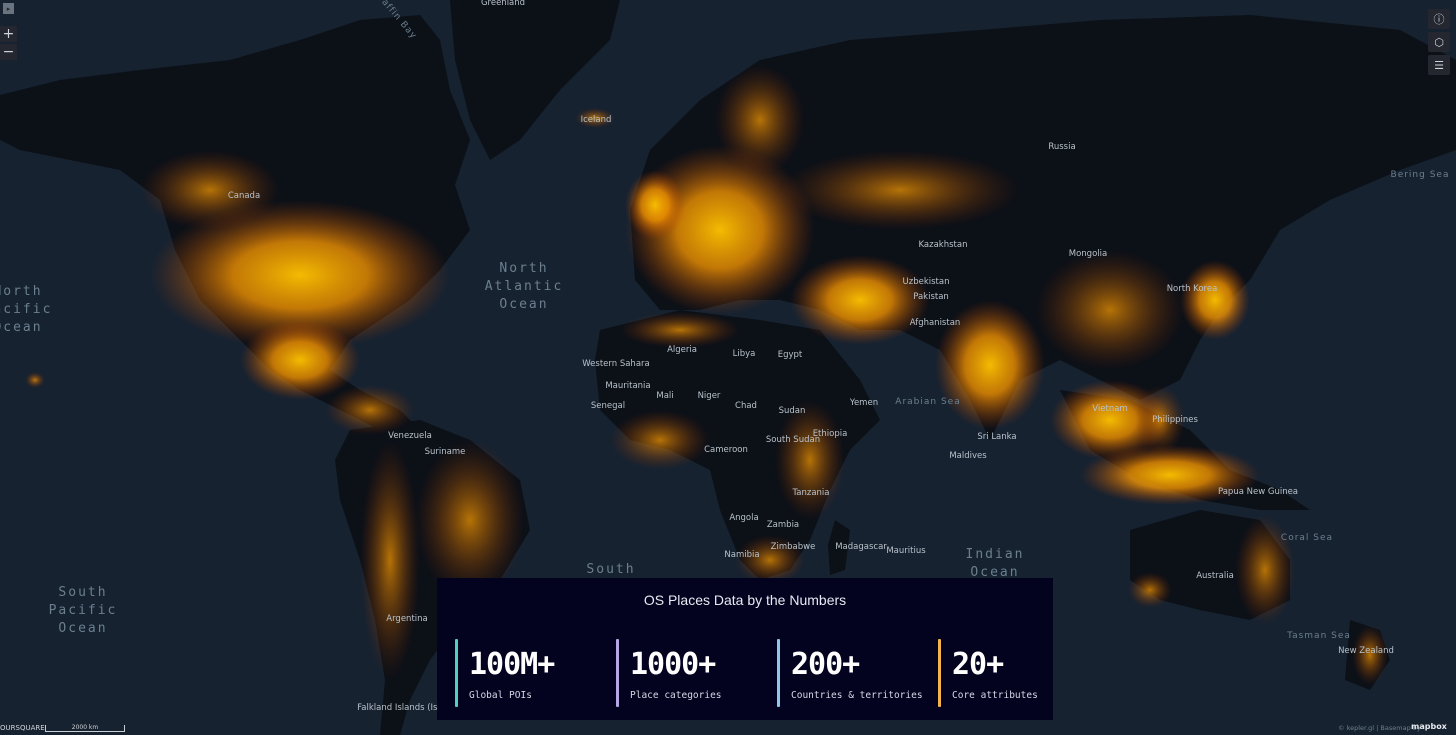  I want to click on sea-label: Arabian Sea, so click(927, 402).